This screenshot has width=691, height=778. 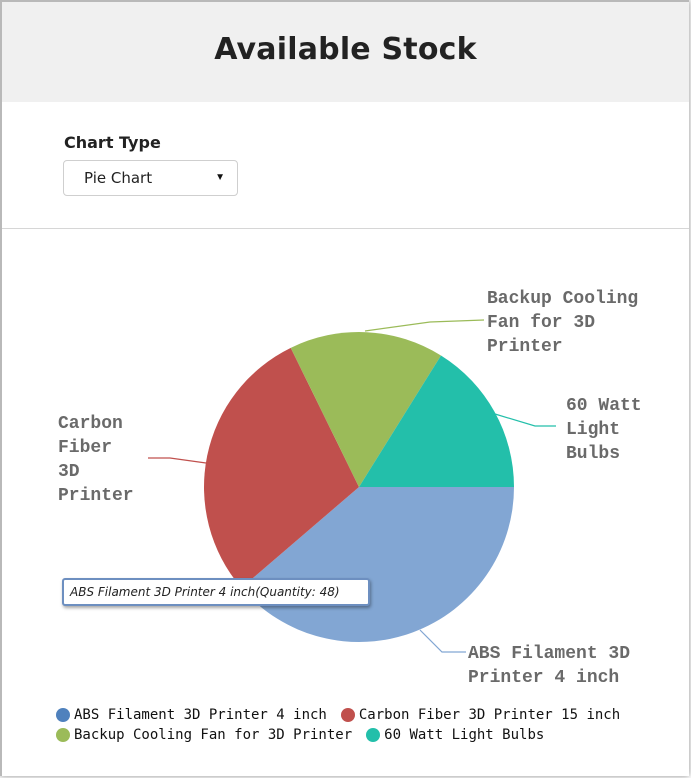 I want to click on legend-label: Backup Cooling Fan for 3D Printer, so click(x=213, y=735).